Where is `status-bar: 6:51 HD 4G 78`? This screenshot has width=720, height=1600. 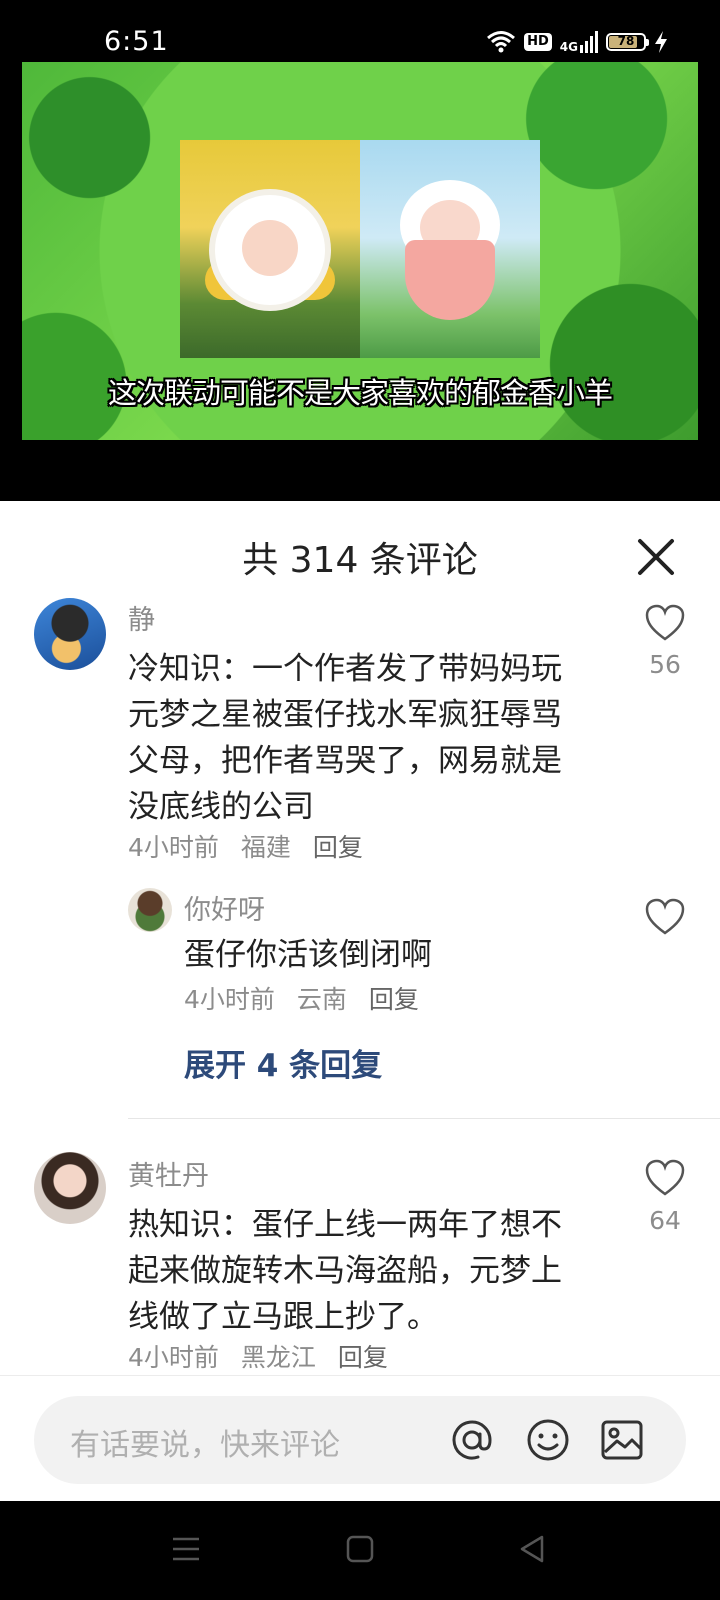 status-bar: 6:51 HD 4G 78 is located at coordinates (360, 31).